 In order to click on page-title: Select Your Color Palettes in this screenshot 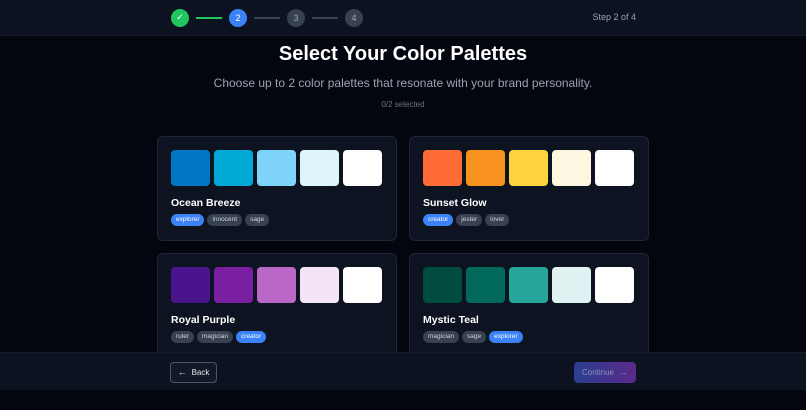, I will do `click(403, 54)`.